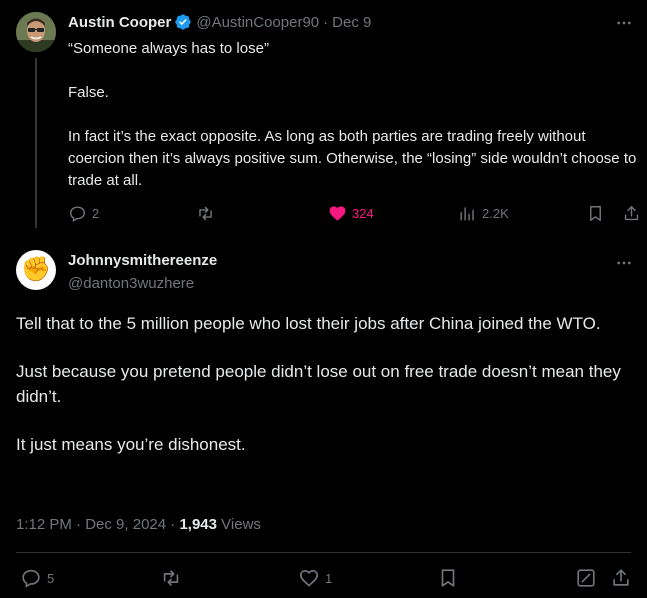 The width and height of the screenshot is (647, 598). What do you see at coordinates (142, 260) in the screenshot?
I see `author-name: Johnnysmithereenze` at bounding box center [142, 260].